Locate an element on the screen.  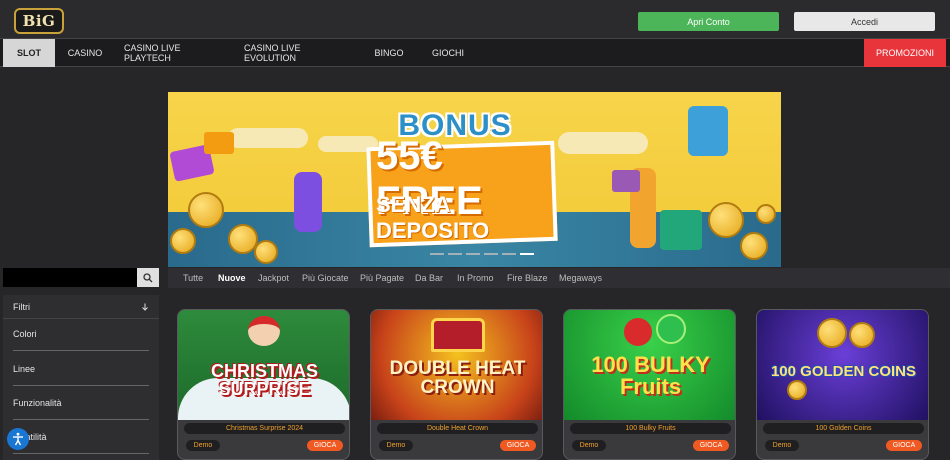
accessibility-button is located at coordinates (18, 439).